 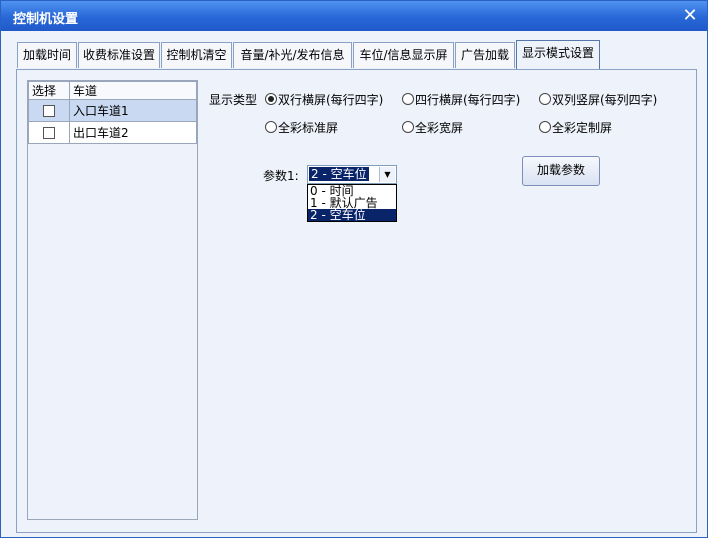 I want to click on dropdown-option-empty-space: 2 - 空车位, so click(x=352, y=215).